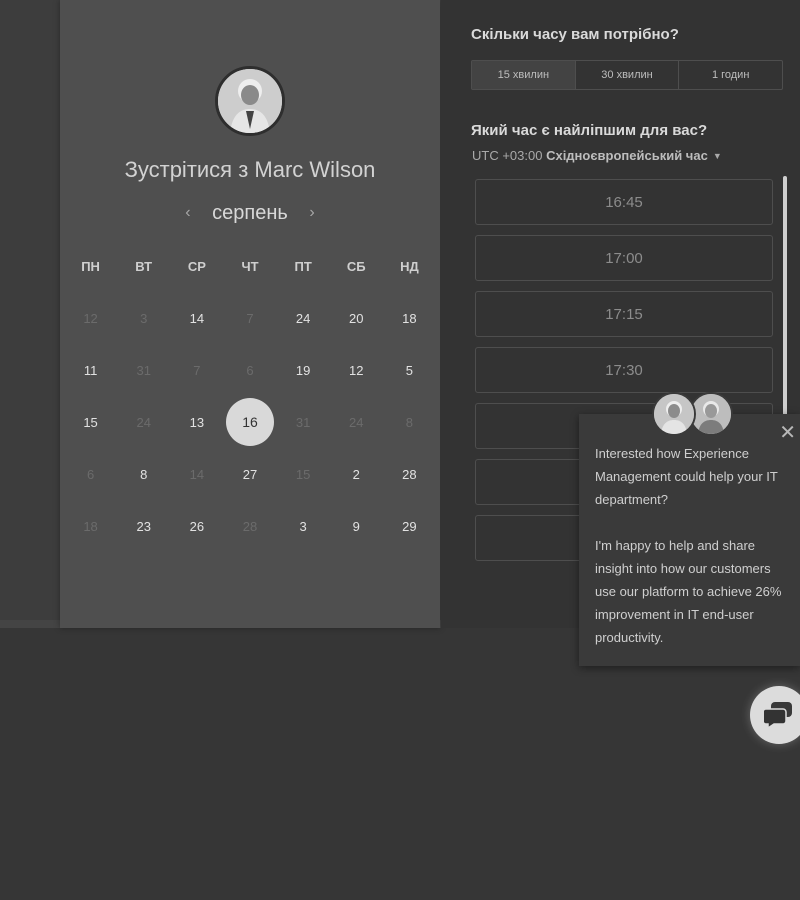 The width and height of the screenshot is (800, 900). Describe the element at coordinates (524, 75) in the screenshot. I see `duration-option: 15 хвилин` at that location.